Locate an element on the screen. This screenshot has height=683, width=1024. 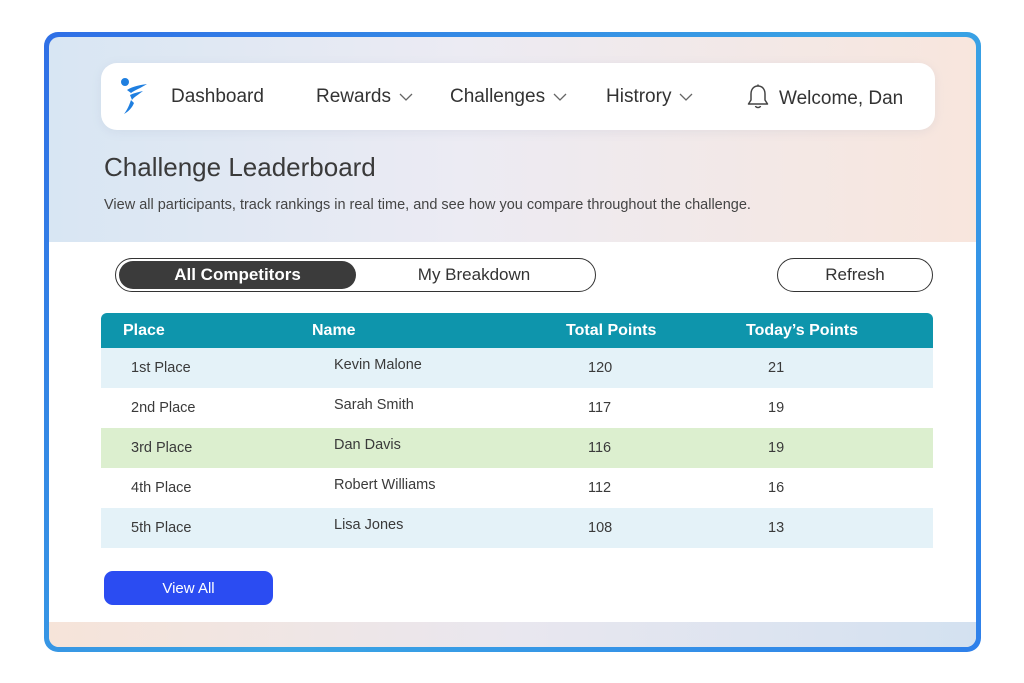
table-row: 1st Place Kevin Malone 120 21 is located at coordinates (517, 368).